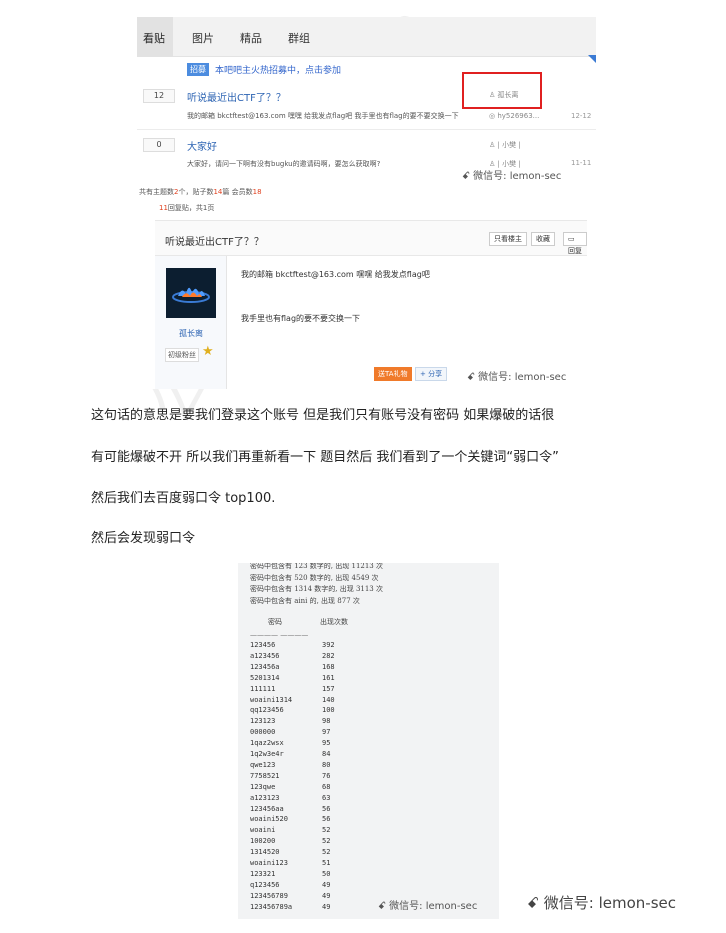 The height and width of the screenshot is (933, 726). Describe the element at coordinates (265, 884) in the screenshot. I see `password-cell: q123456` at that location.